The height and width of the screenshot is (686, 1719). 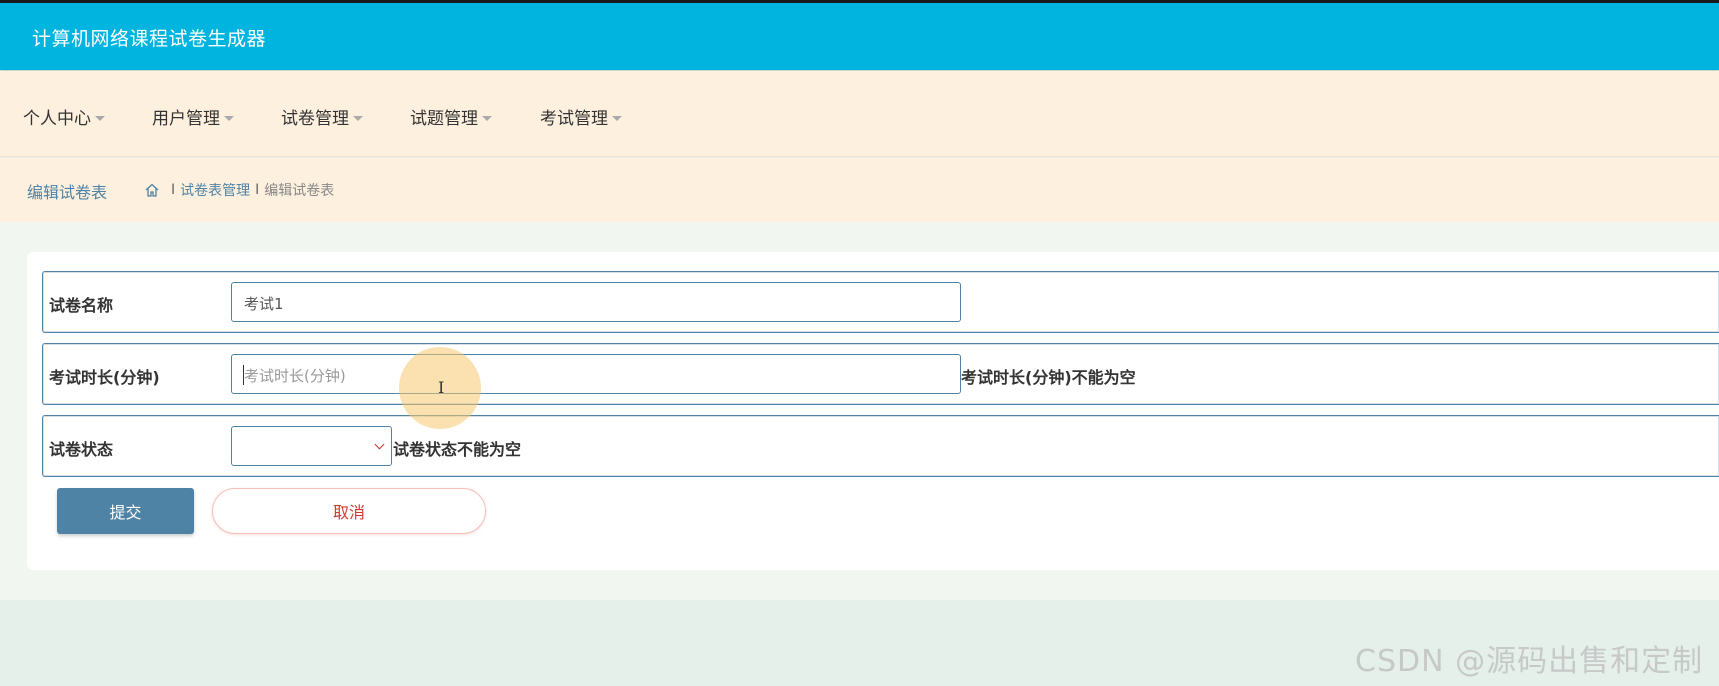 I want to click on form-row-exam-duration: 考试时长(分钟) 考试时长(分钟) 考试时长(分钟)不能为空, so click(x=880, y=374).